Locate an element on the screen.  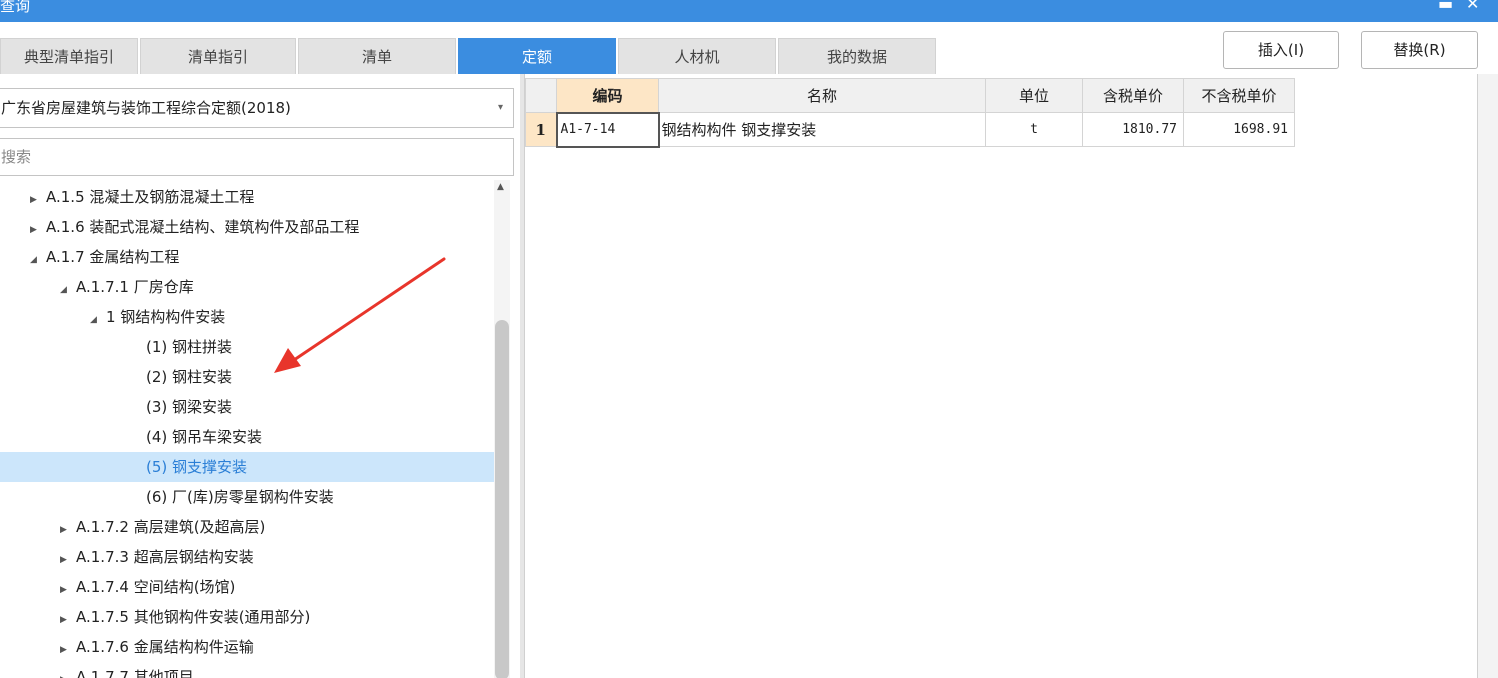
quota-library-select: 广东省房屋建筑与装饰工程综合定额(2018) ▾ is located at coordinates (257, 108).